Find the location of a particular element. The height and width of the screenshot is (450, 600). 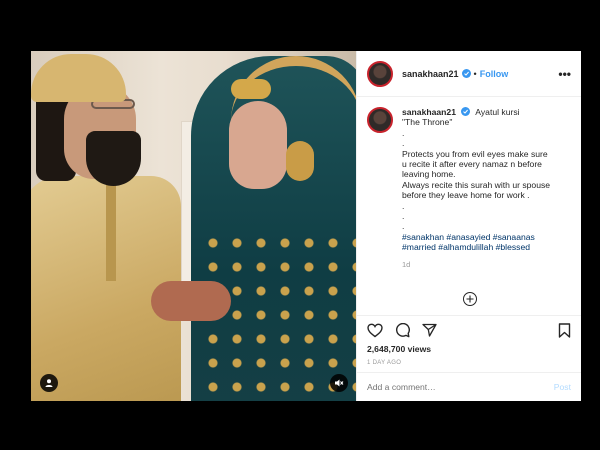

groom-beard is located at coordinates (113, 158).